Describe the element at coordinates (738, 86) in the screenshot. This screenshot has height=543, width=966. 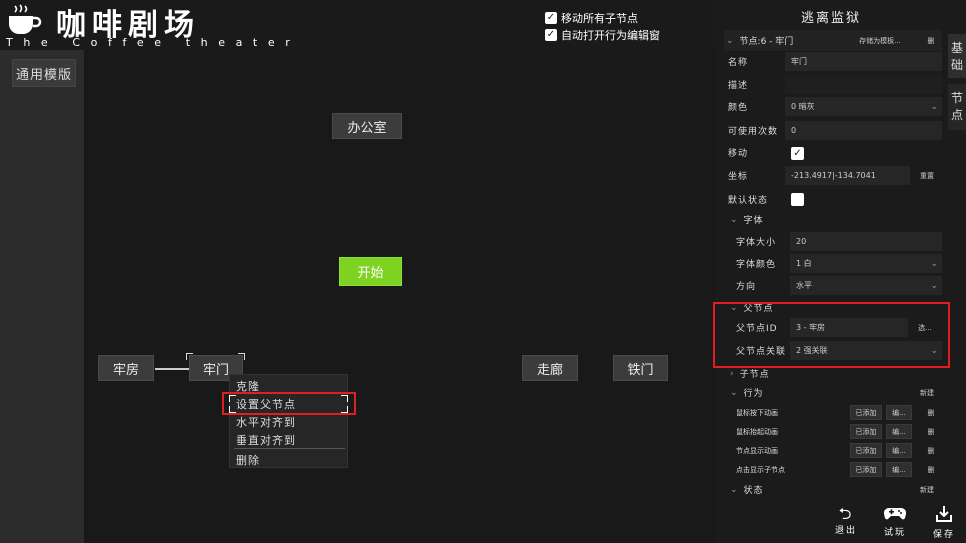
I see `desc-label: 描述` at that location.